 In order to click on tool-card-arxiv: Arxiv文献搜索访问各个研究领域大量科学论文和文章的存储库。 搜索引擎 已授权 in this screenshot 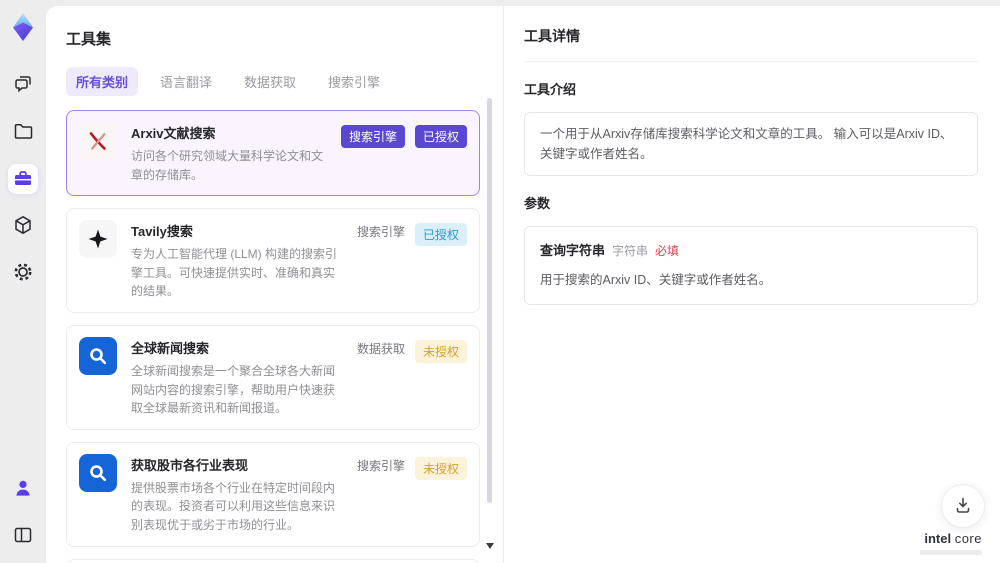, I will do `click(273, 153)`.